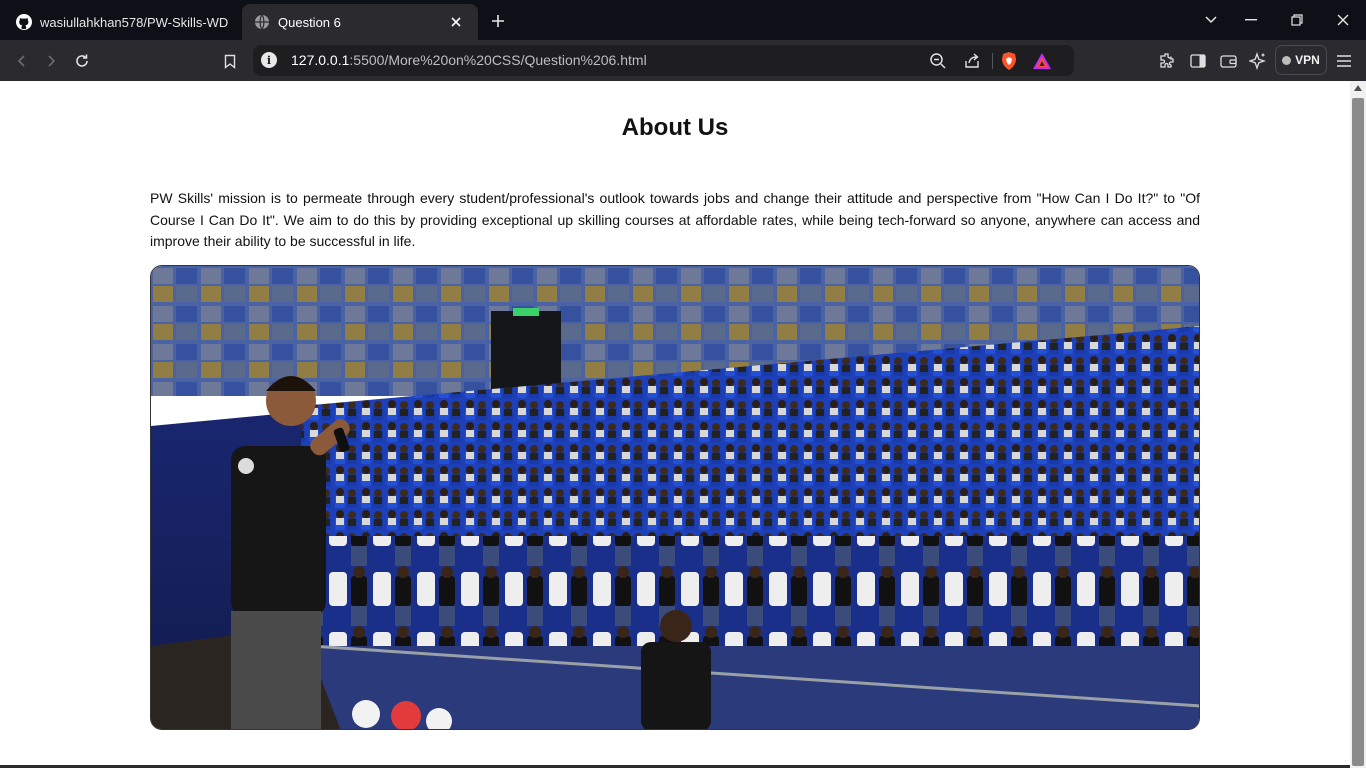 The width and height of the screenshot is (1366, 768). Describe the element at coordinates (262, 22) in the screenshot. I see `globe-icon` at that location.